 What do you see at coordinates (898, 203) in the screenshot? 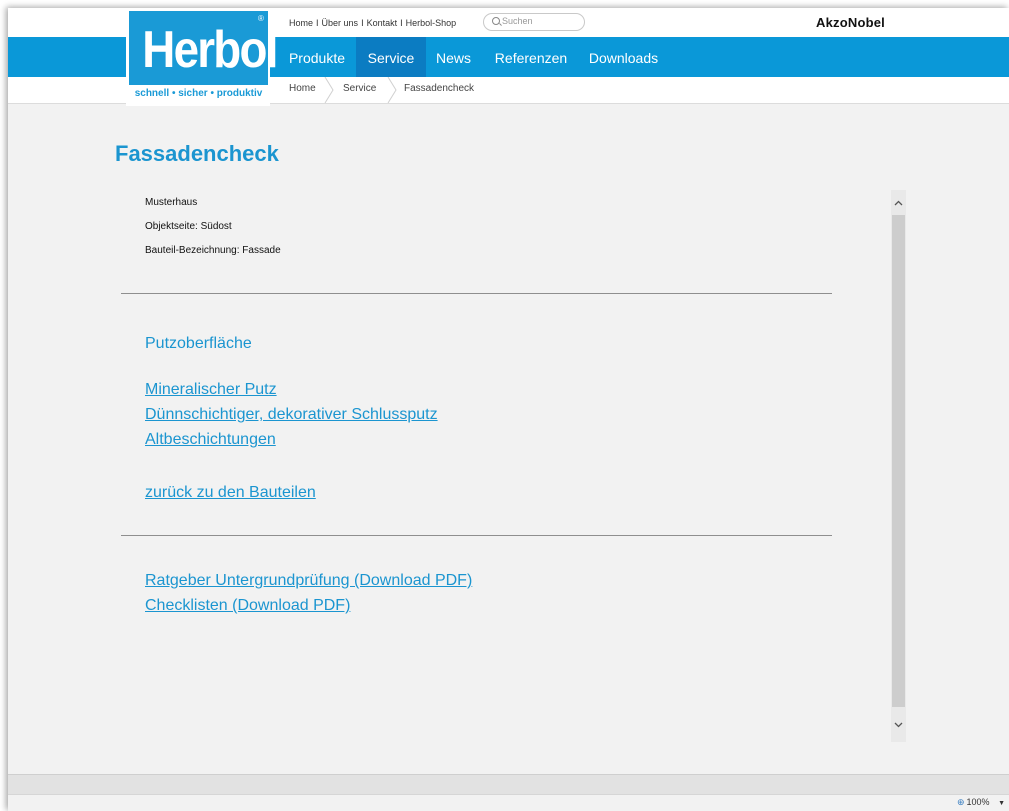
I see `scroll-up-icon` at bounding box center [898, 203].